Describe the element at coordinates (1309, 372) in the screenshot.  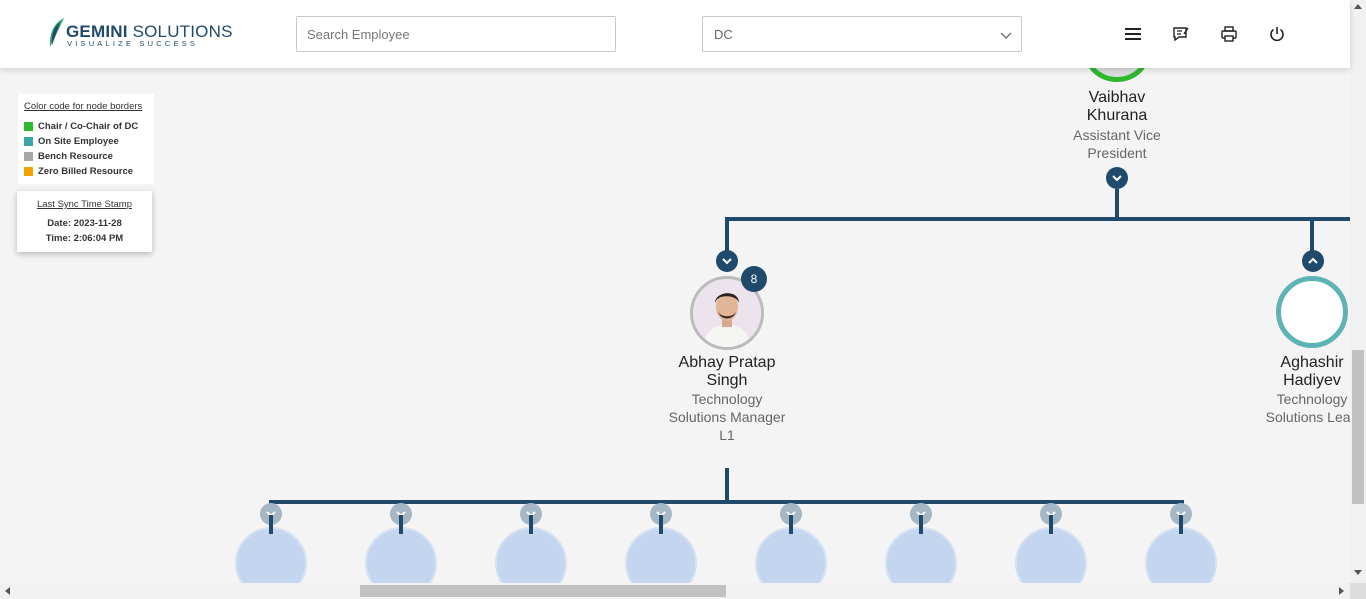
I see `aghashir-name: Aghashir Hadiyev` at that location.